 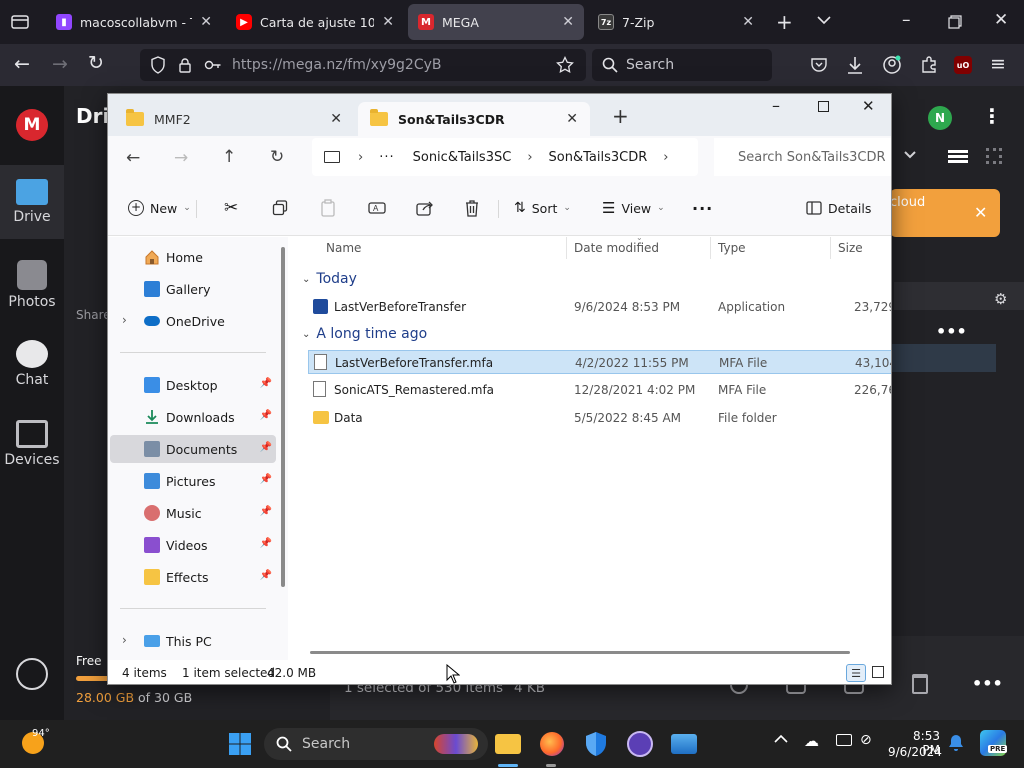 I want to click on more-options-icon: •••, so click(x=987, y=683).